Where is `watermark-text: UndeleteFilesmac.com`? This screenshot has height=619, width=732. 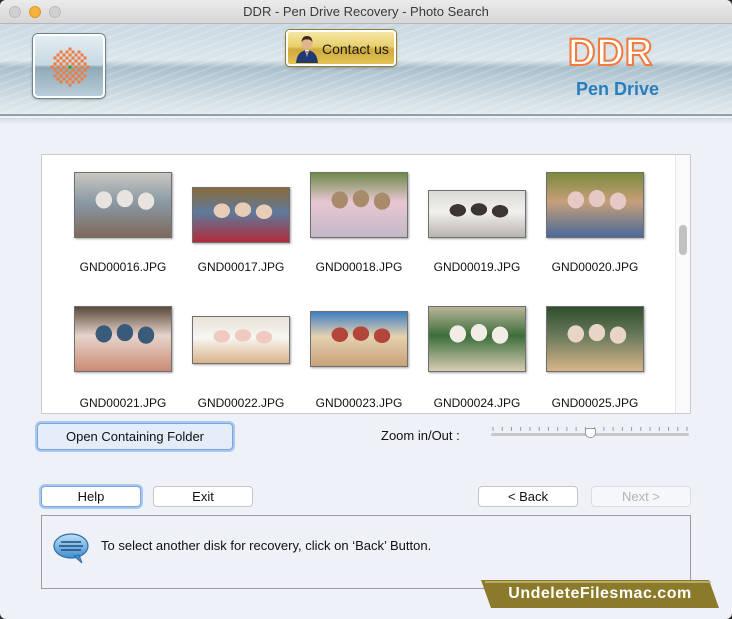 watermark-text: UndeleteFilesmac.com is located at coordinates (600, 593).